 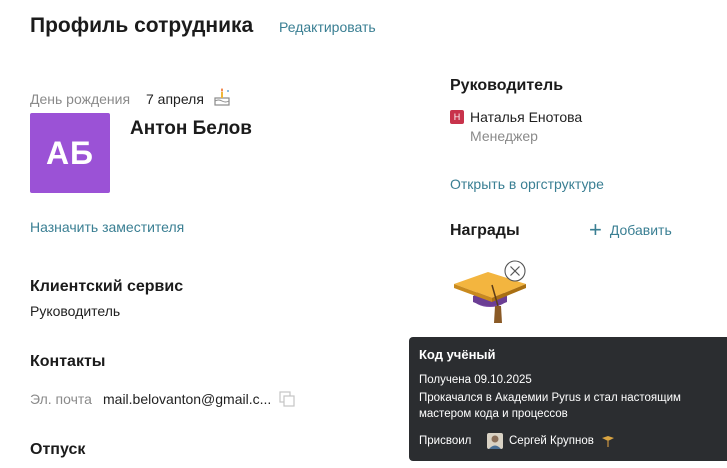 I want to click on awards-title: Награды, so click(x=485, y=230).